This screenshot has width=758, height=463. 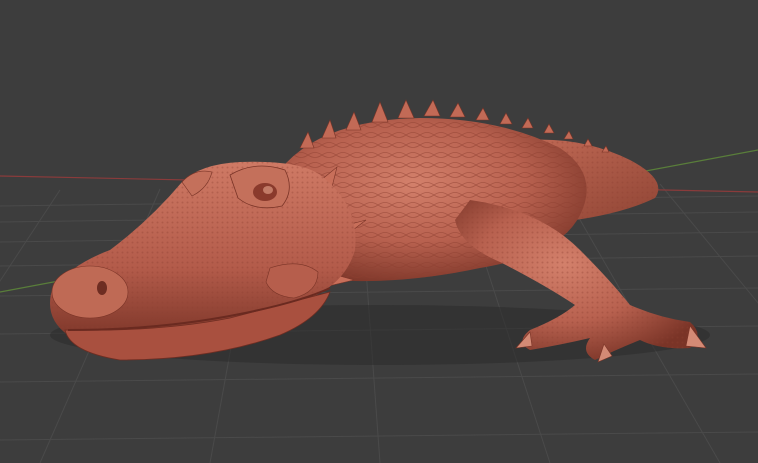 I want to click on nostril-icon, so click(x=102, y=288).